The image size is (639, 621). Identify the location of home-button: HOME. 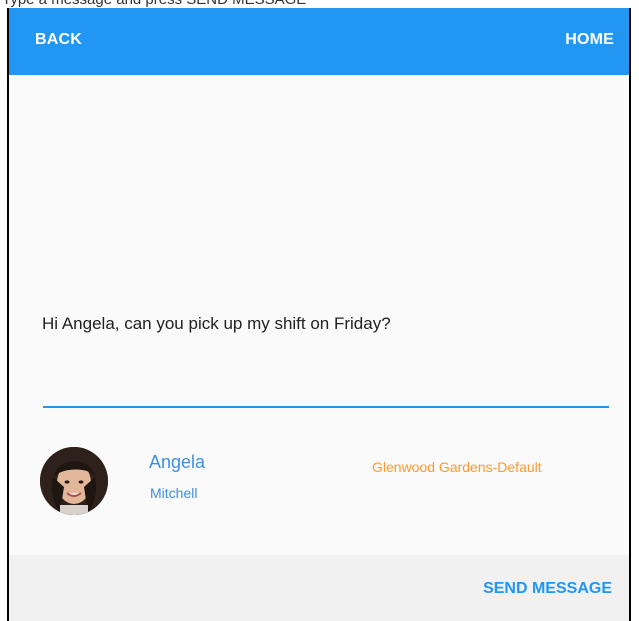
(589, 40).